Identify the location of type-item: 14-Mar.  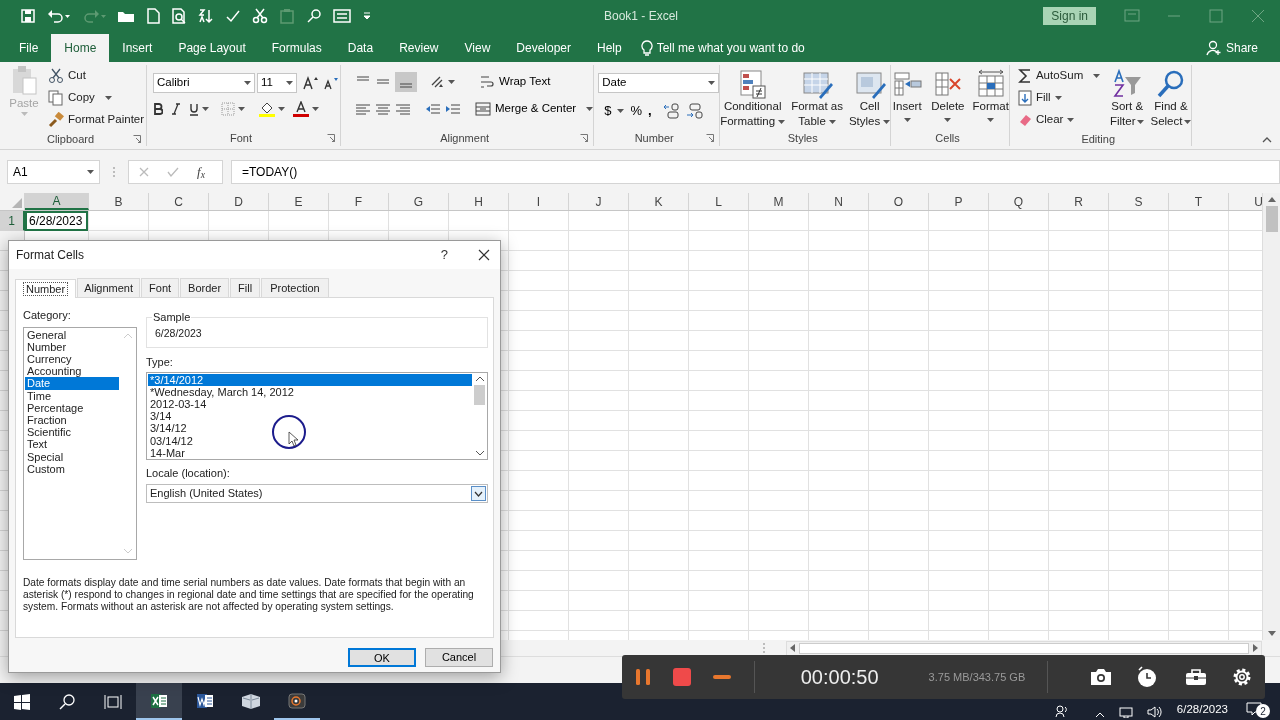
(310, 452).